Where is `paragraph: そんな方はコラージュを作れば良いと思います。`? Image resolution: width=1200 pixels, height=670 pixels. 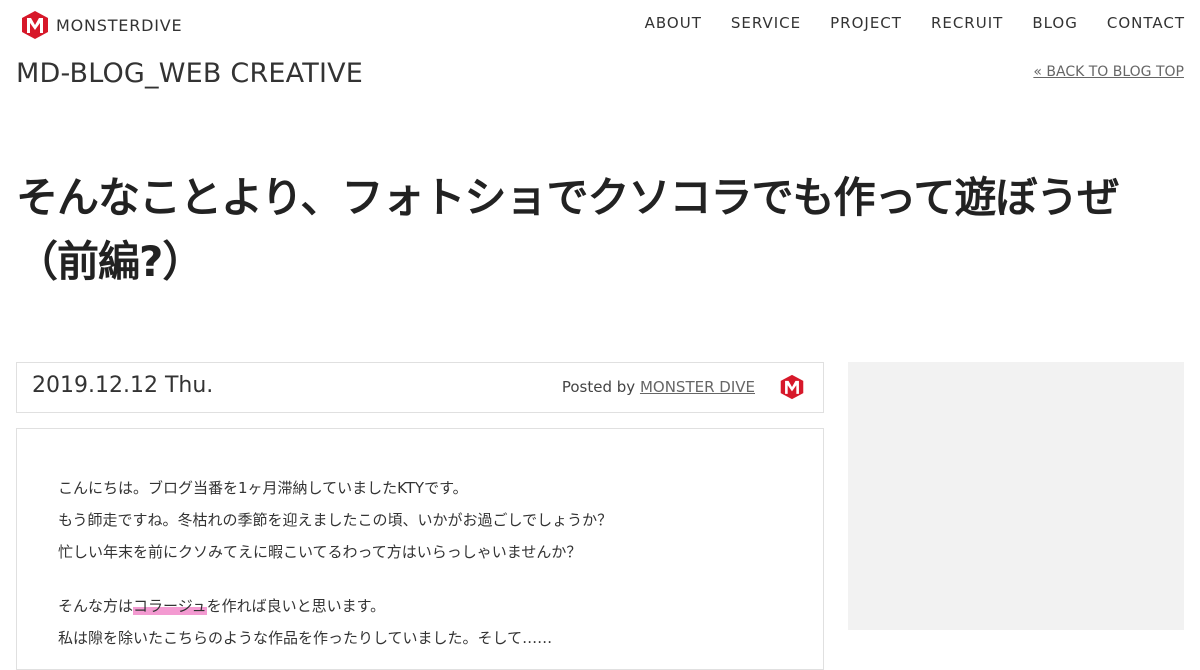 paragraph: そんな方はコラージュを作れば良いと思います。 is located at coordinates (221, 605).